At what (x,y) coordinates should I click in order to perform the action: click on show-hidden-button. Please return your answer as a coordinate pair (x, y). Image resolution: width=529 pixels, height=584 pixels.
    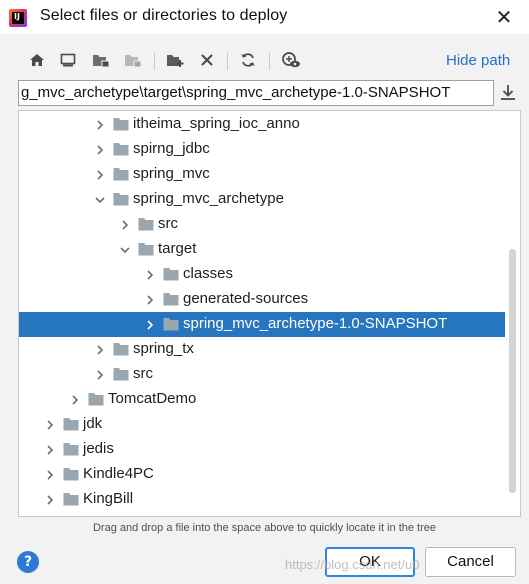
    Looking at the image, I should click on (291, 60).